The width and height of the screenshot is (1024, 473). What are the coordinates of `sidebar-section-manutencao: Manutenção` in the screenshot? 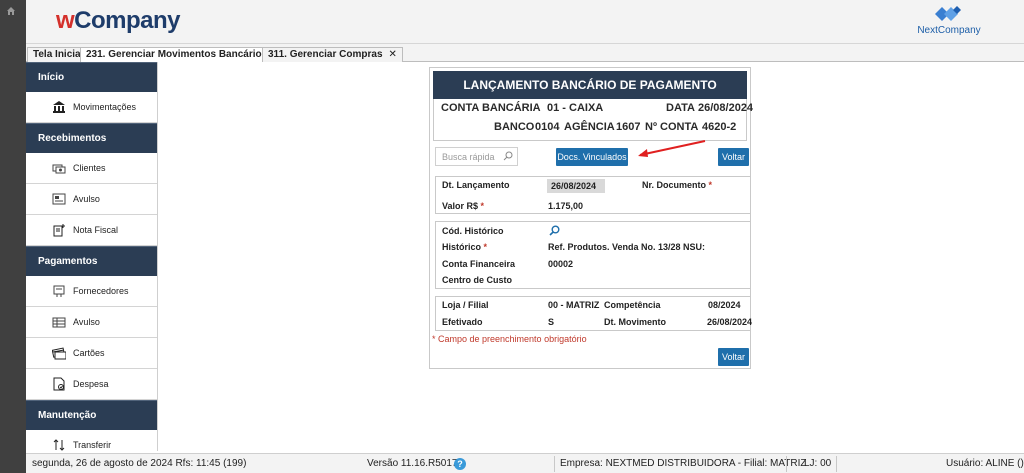 It's located at (91, 415).